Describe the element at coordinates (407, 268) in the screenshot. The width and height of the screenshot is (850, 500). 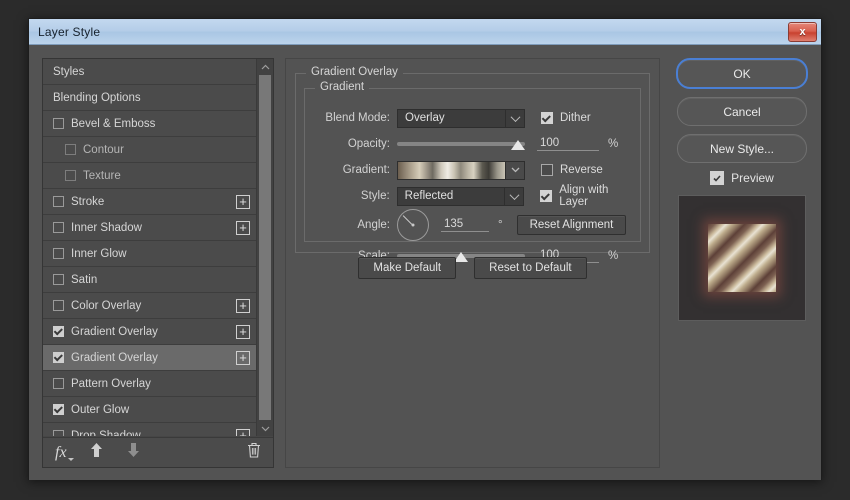
I see `make-default-button: Make Default` at that location.